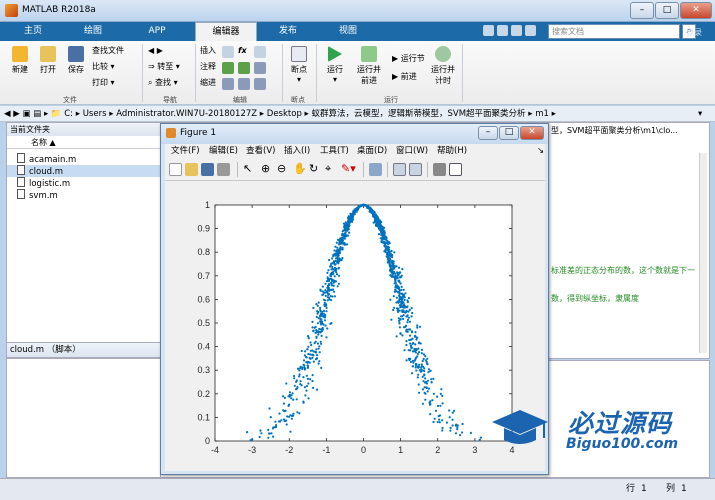 The width and height of the screenshot is (715, 500). I want to click on run-section-button: ▶ 运行节, so click(408, 59).